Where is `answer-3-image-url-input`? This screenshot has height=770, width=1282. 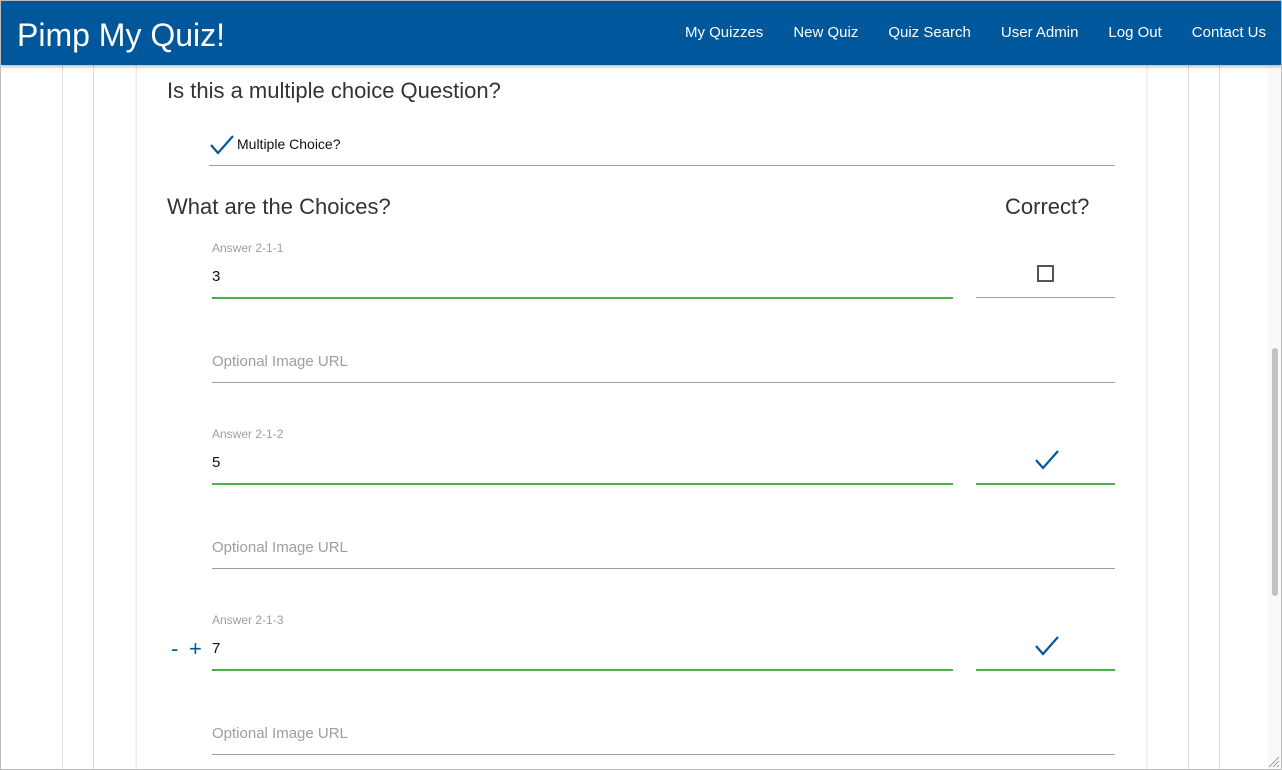 answer-3-image-url-input is located at coordinates (662, 733).